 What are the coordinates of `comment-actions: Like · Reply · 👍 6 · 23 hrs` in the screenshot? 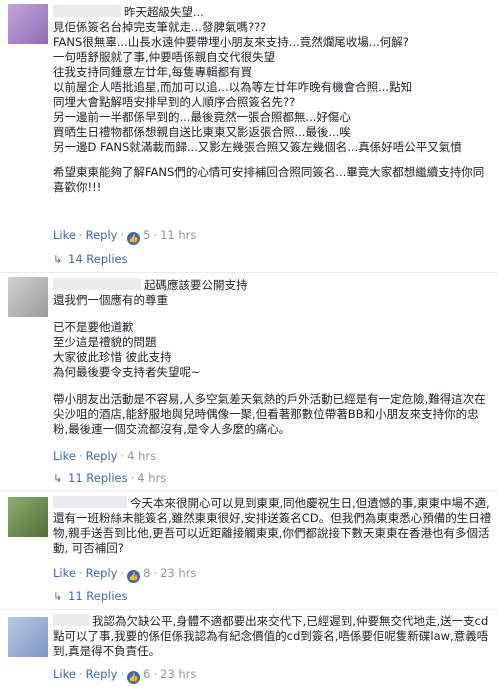 It's located at (125, 675).